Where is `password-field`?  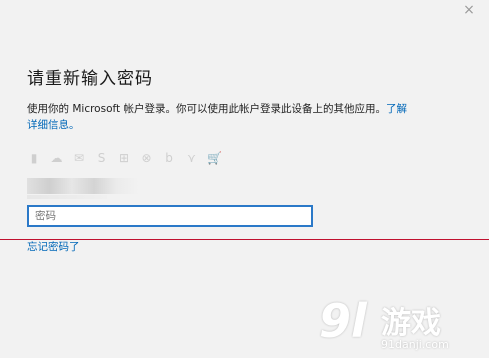
password-field is located at coordinates (170, 216).